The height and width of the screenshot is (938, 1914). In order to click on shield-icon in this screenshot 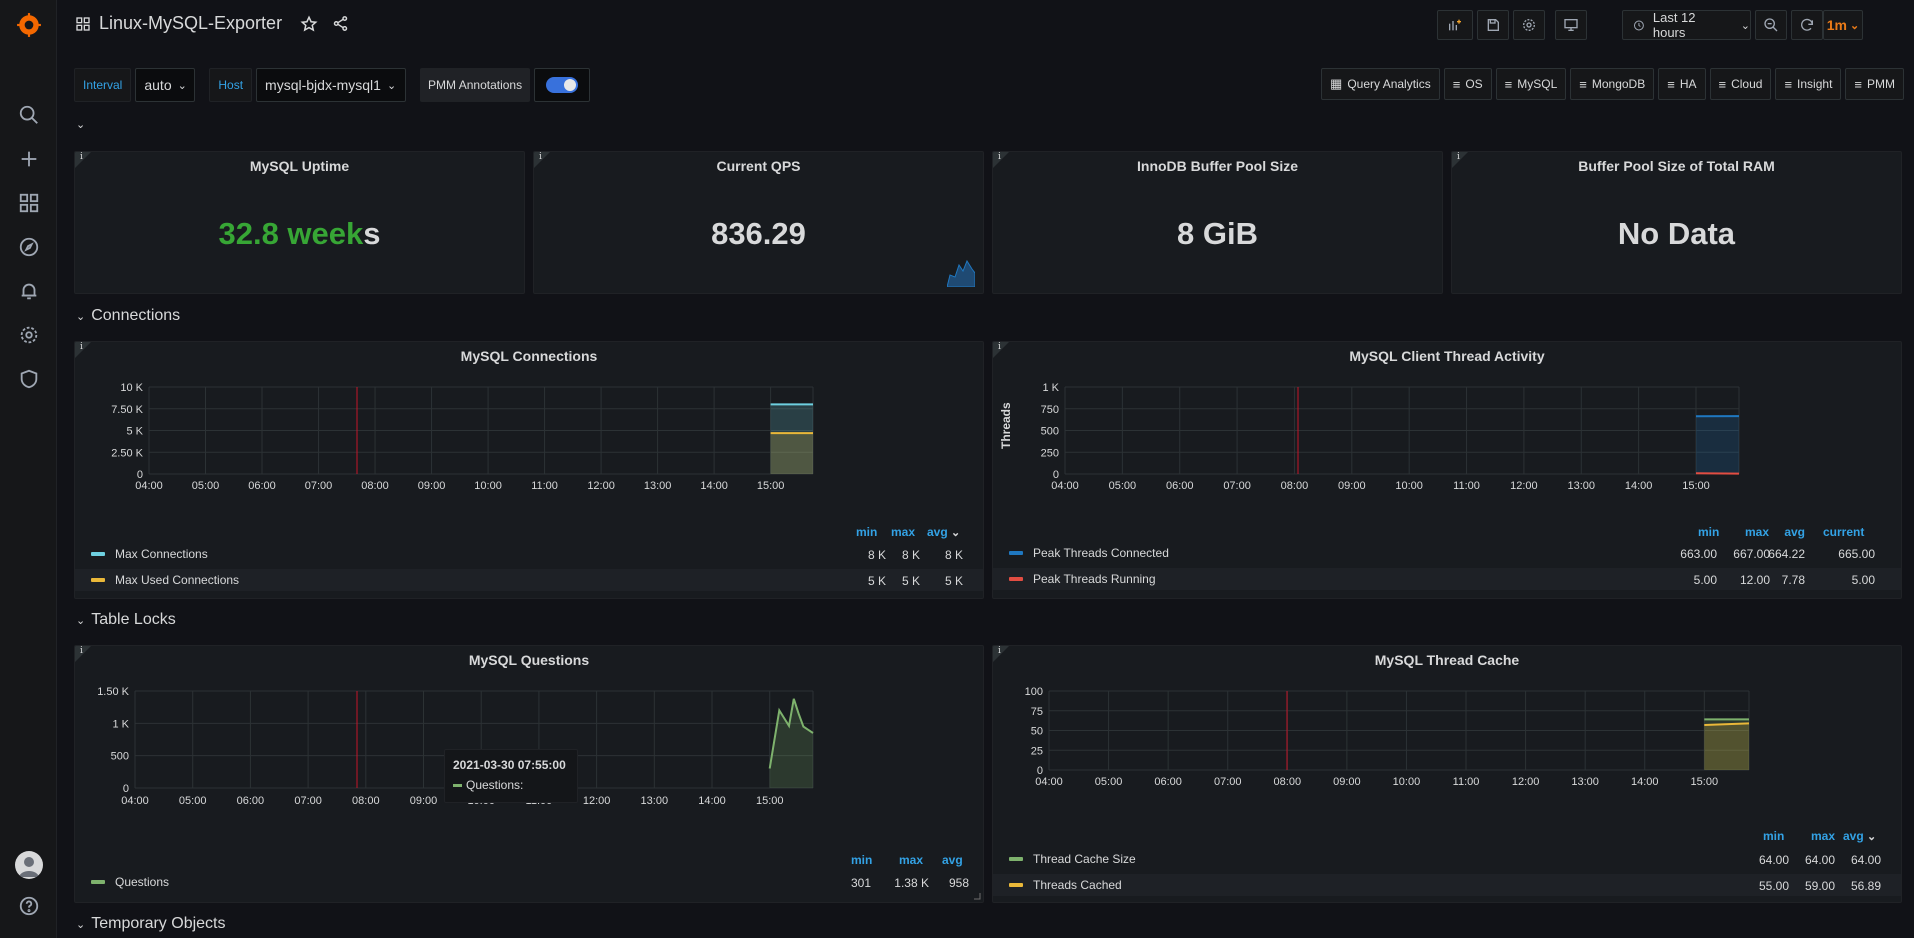, I will do `click(29, 379)`.